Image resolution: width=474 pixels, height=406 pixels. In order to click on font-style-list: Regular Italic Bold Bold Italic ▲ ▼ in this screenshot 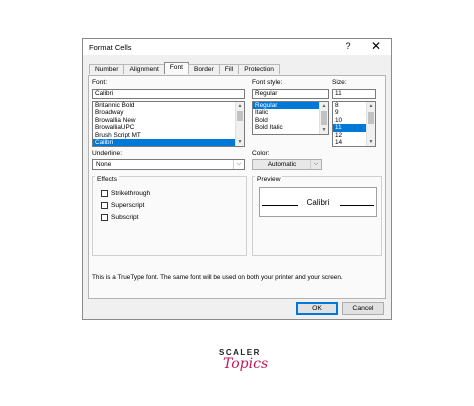, I will do `click(290, 118)`.